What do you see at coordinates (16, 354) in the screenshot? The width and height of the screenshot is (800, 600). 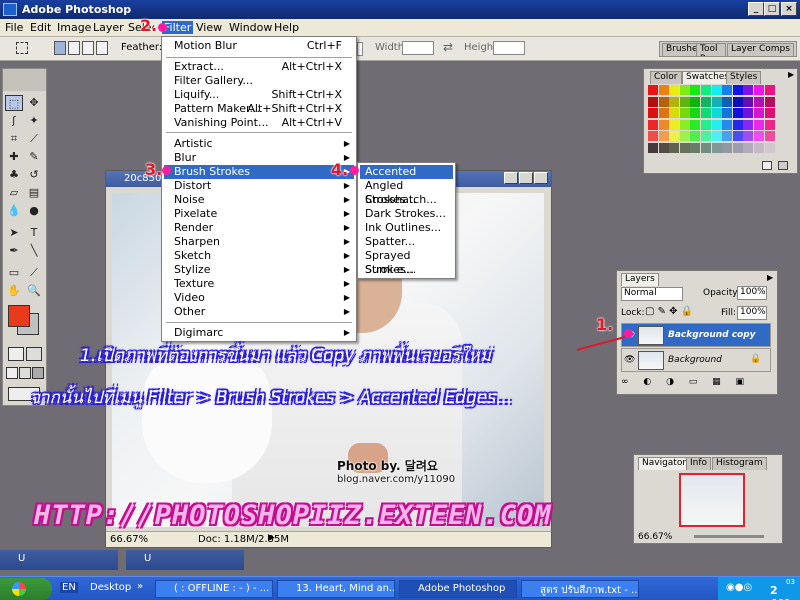 I see `standard-mode-icon` at bounding box center [16, 354].